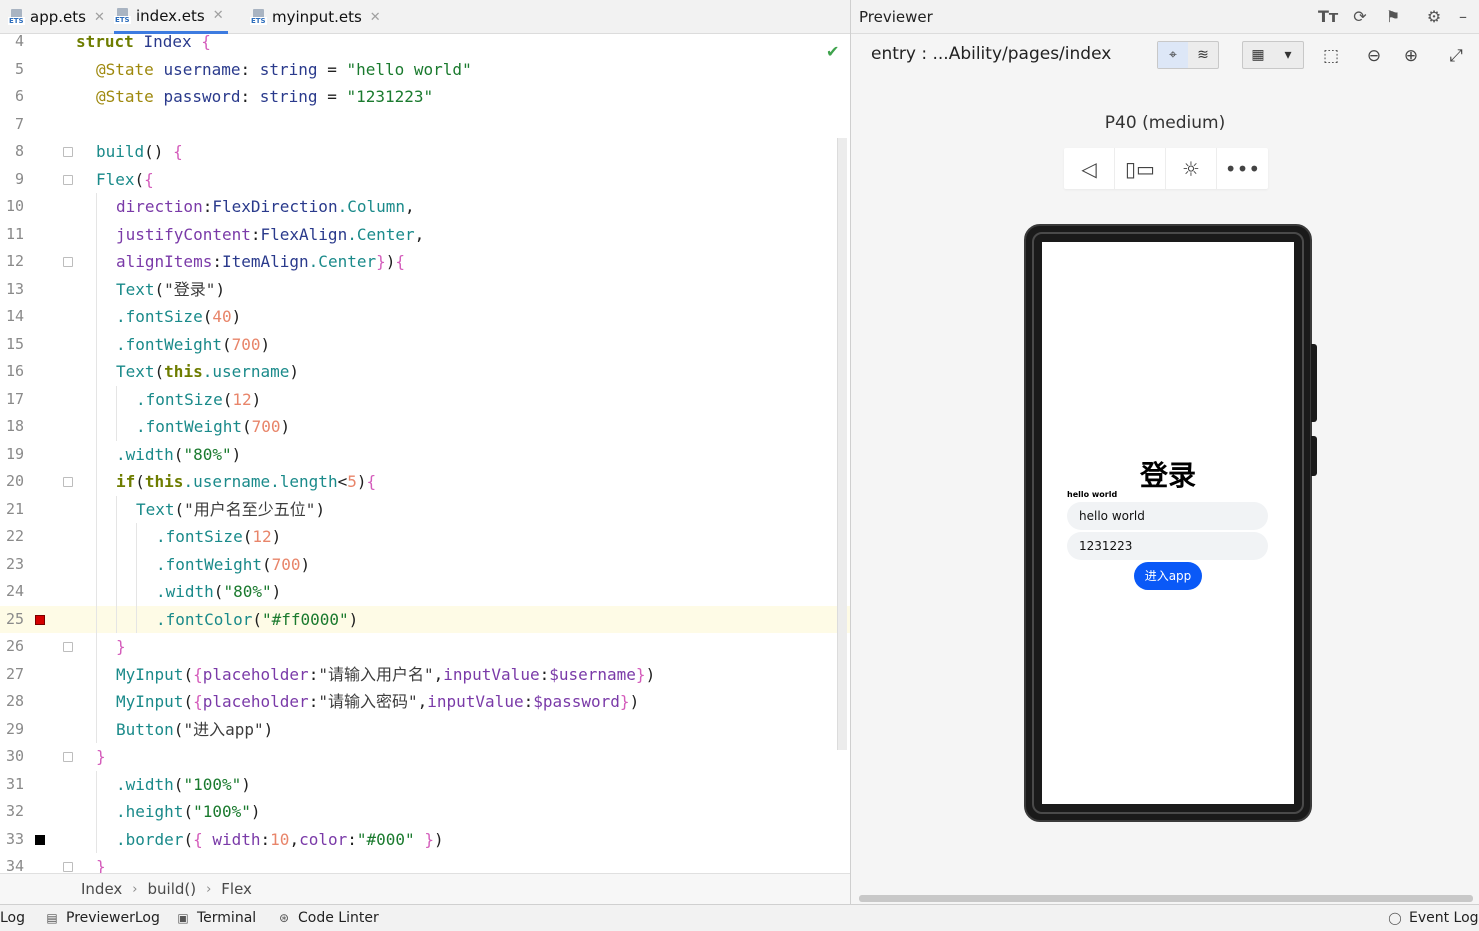 The height and width of the screenshot is (931, 1479). I want to click on layers-icon: ≋, so click(1203, 55).